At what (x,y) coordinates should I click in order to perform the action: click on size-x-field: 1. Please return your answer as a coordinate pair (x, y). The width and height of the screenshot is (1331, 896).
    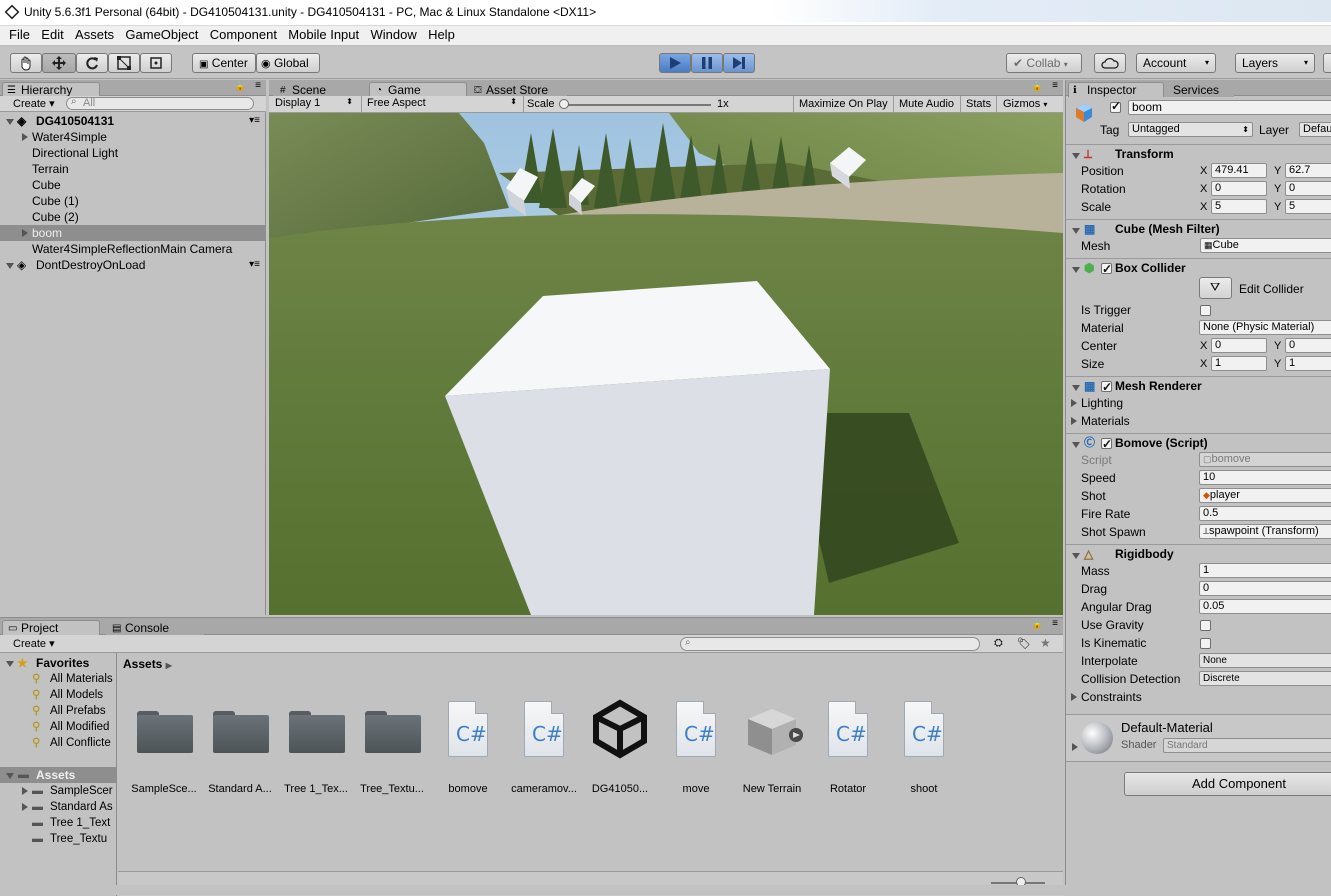
    Looking at the image, I should click on (1239, 363).